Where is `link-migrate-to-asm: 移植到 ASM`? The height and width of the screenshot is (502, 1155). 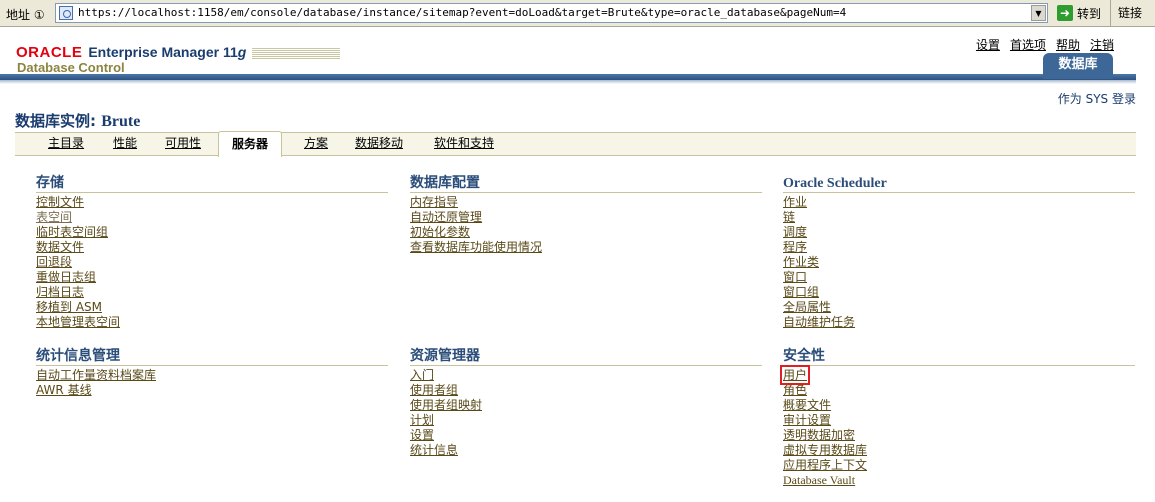 link-migrate-to-asm: 移植到 ASM is located at coordinates (69, 307).